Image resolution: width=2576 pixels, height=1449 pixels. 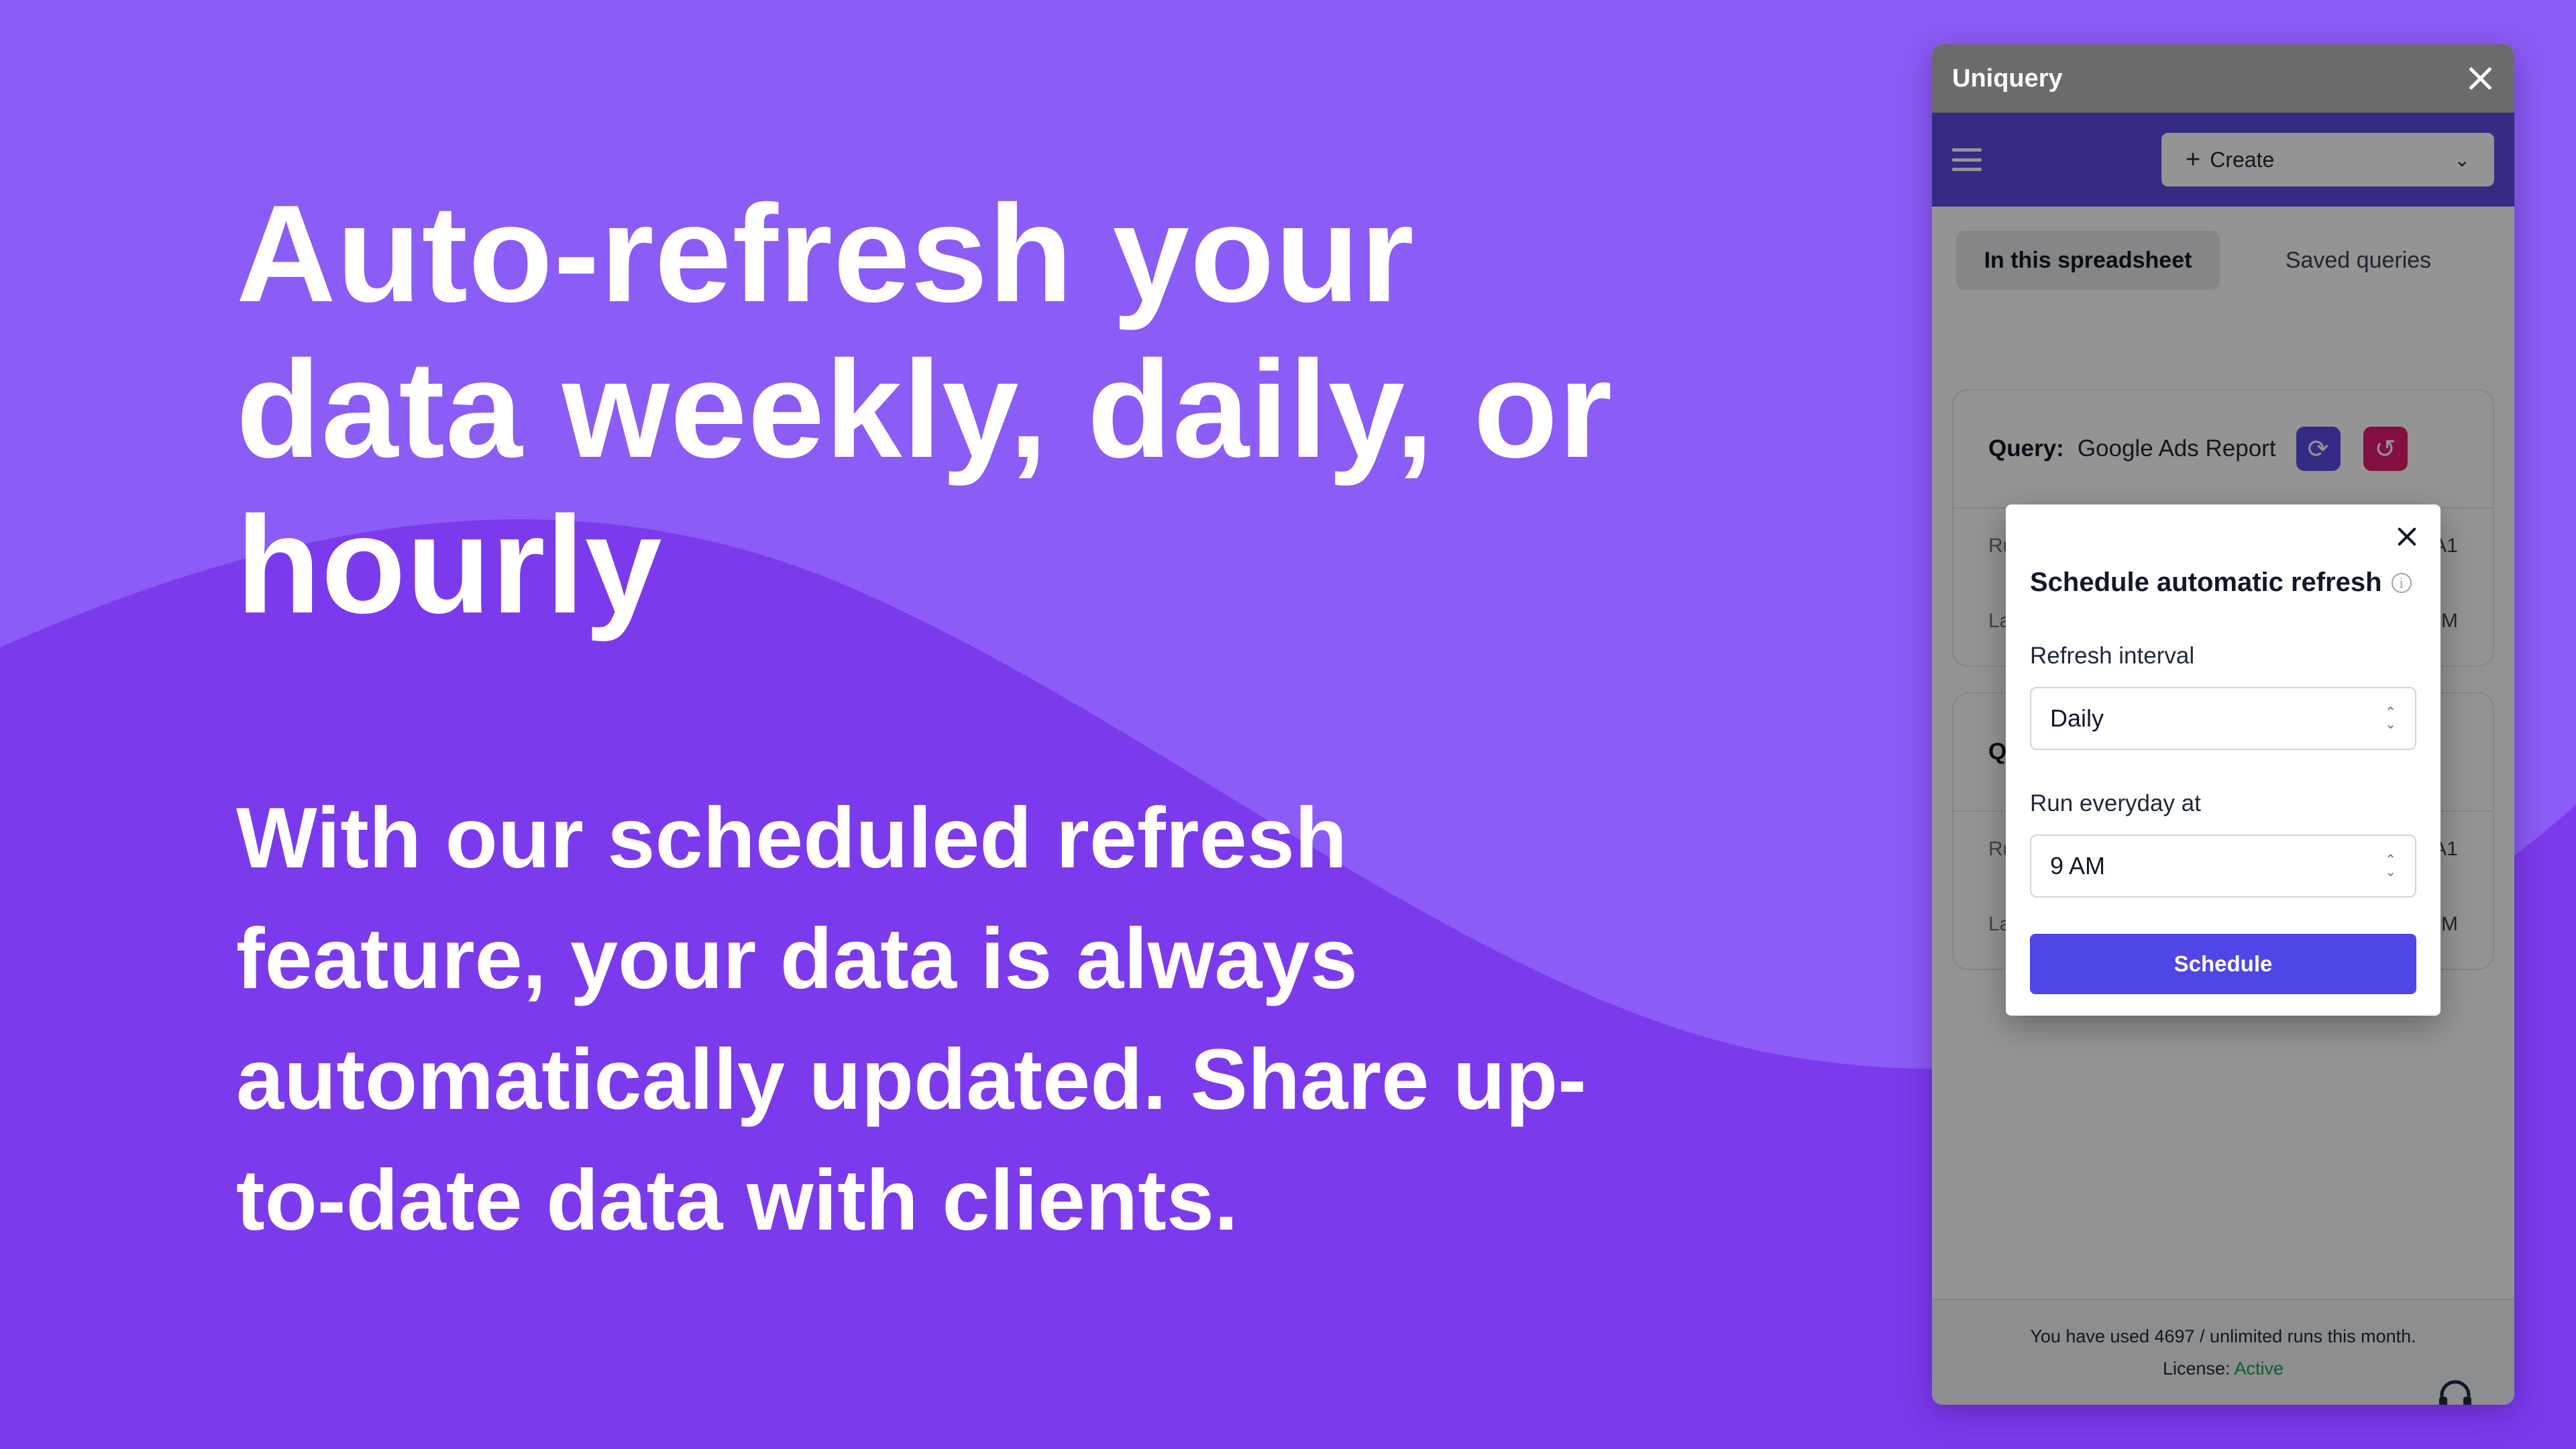 I want to click on modal-title-text: Schedule automatic refresh, so click(x=2206, y=582).